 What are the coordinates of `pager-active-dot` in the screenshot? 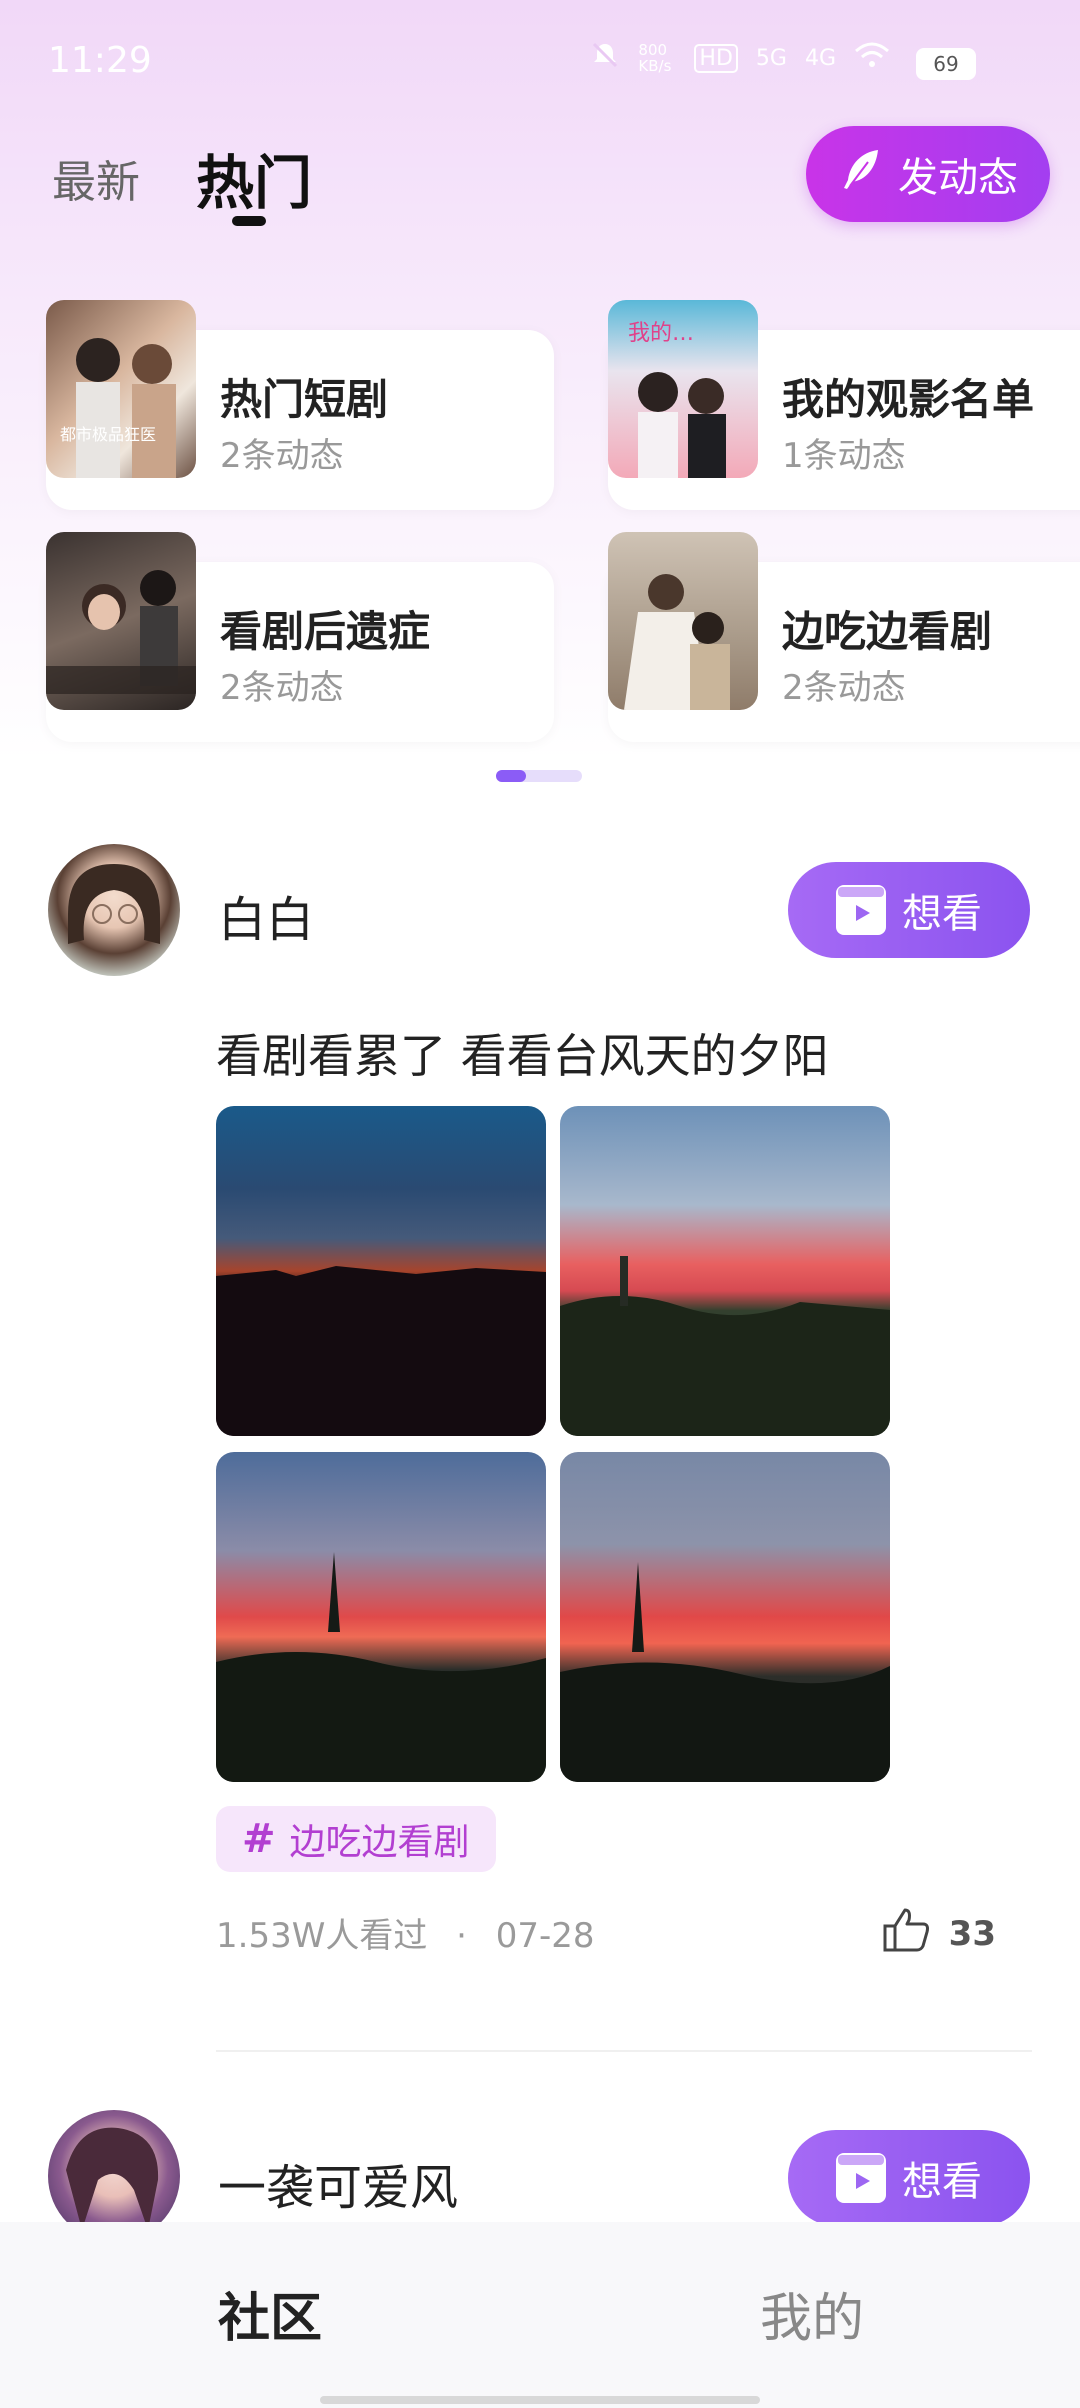 It's located at (511, 776).